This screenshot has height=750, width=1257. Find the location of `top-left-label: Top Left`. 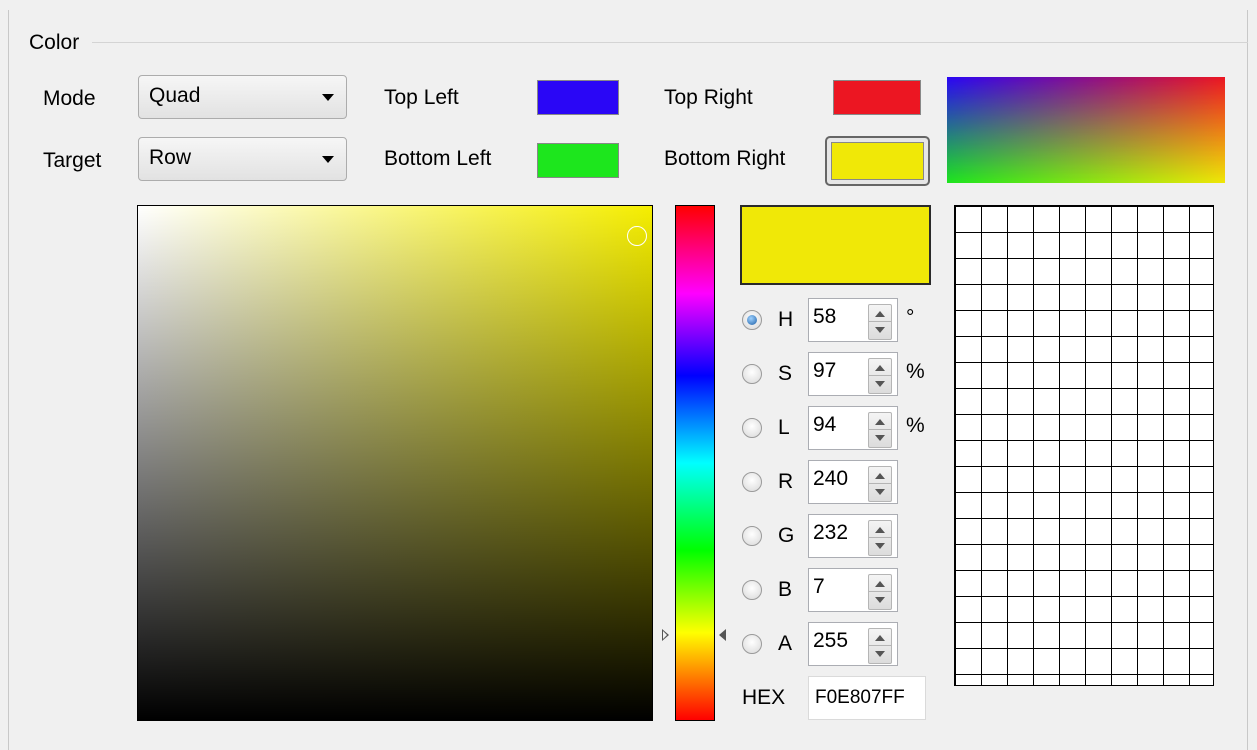

top-left-label: Top Left is located at coordinates (421, 97).